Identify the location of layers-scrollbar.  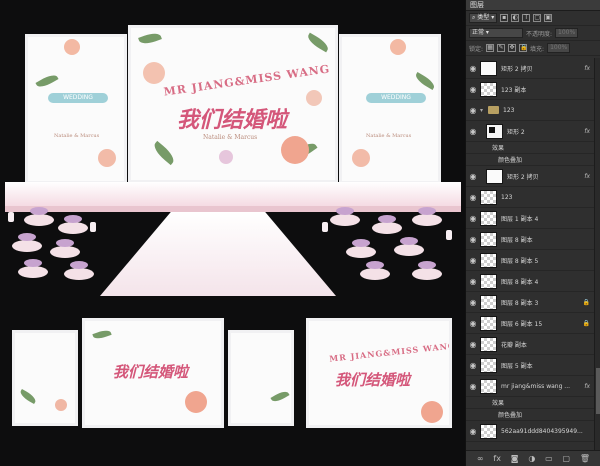
(597, 254).